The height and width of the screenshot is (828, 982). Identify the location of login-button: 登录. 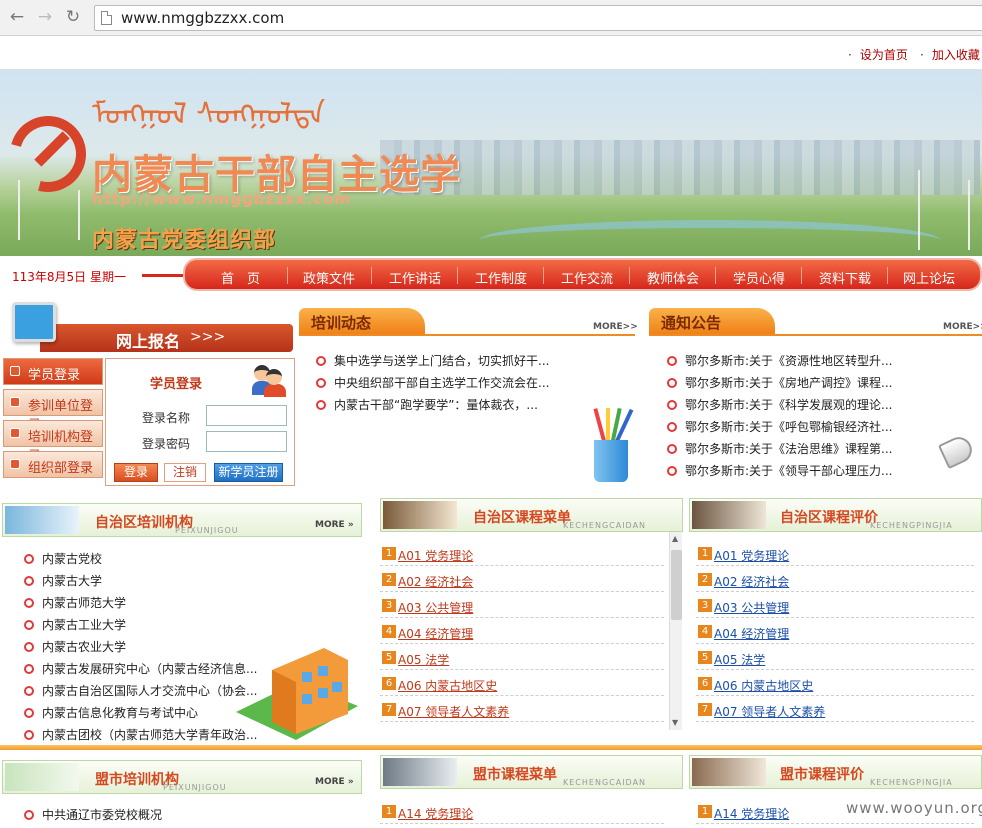
(136, 472).